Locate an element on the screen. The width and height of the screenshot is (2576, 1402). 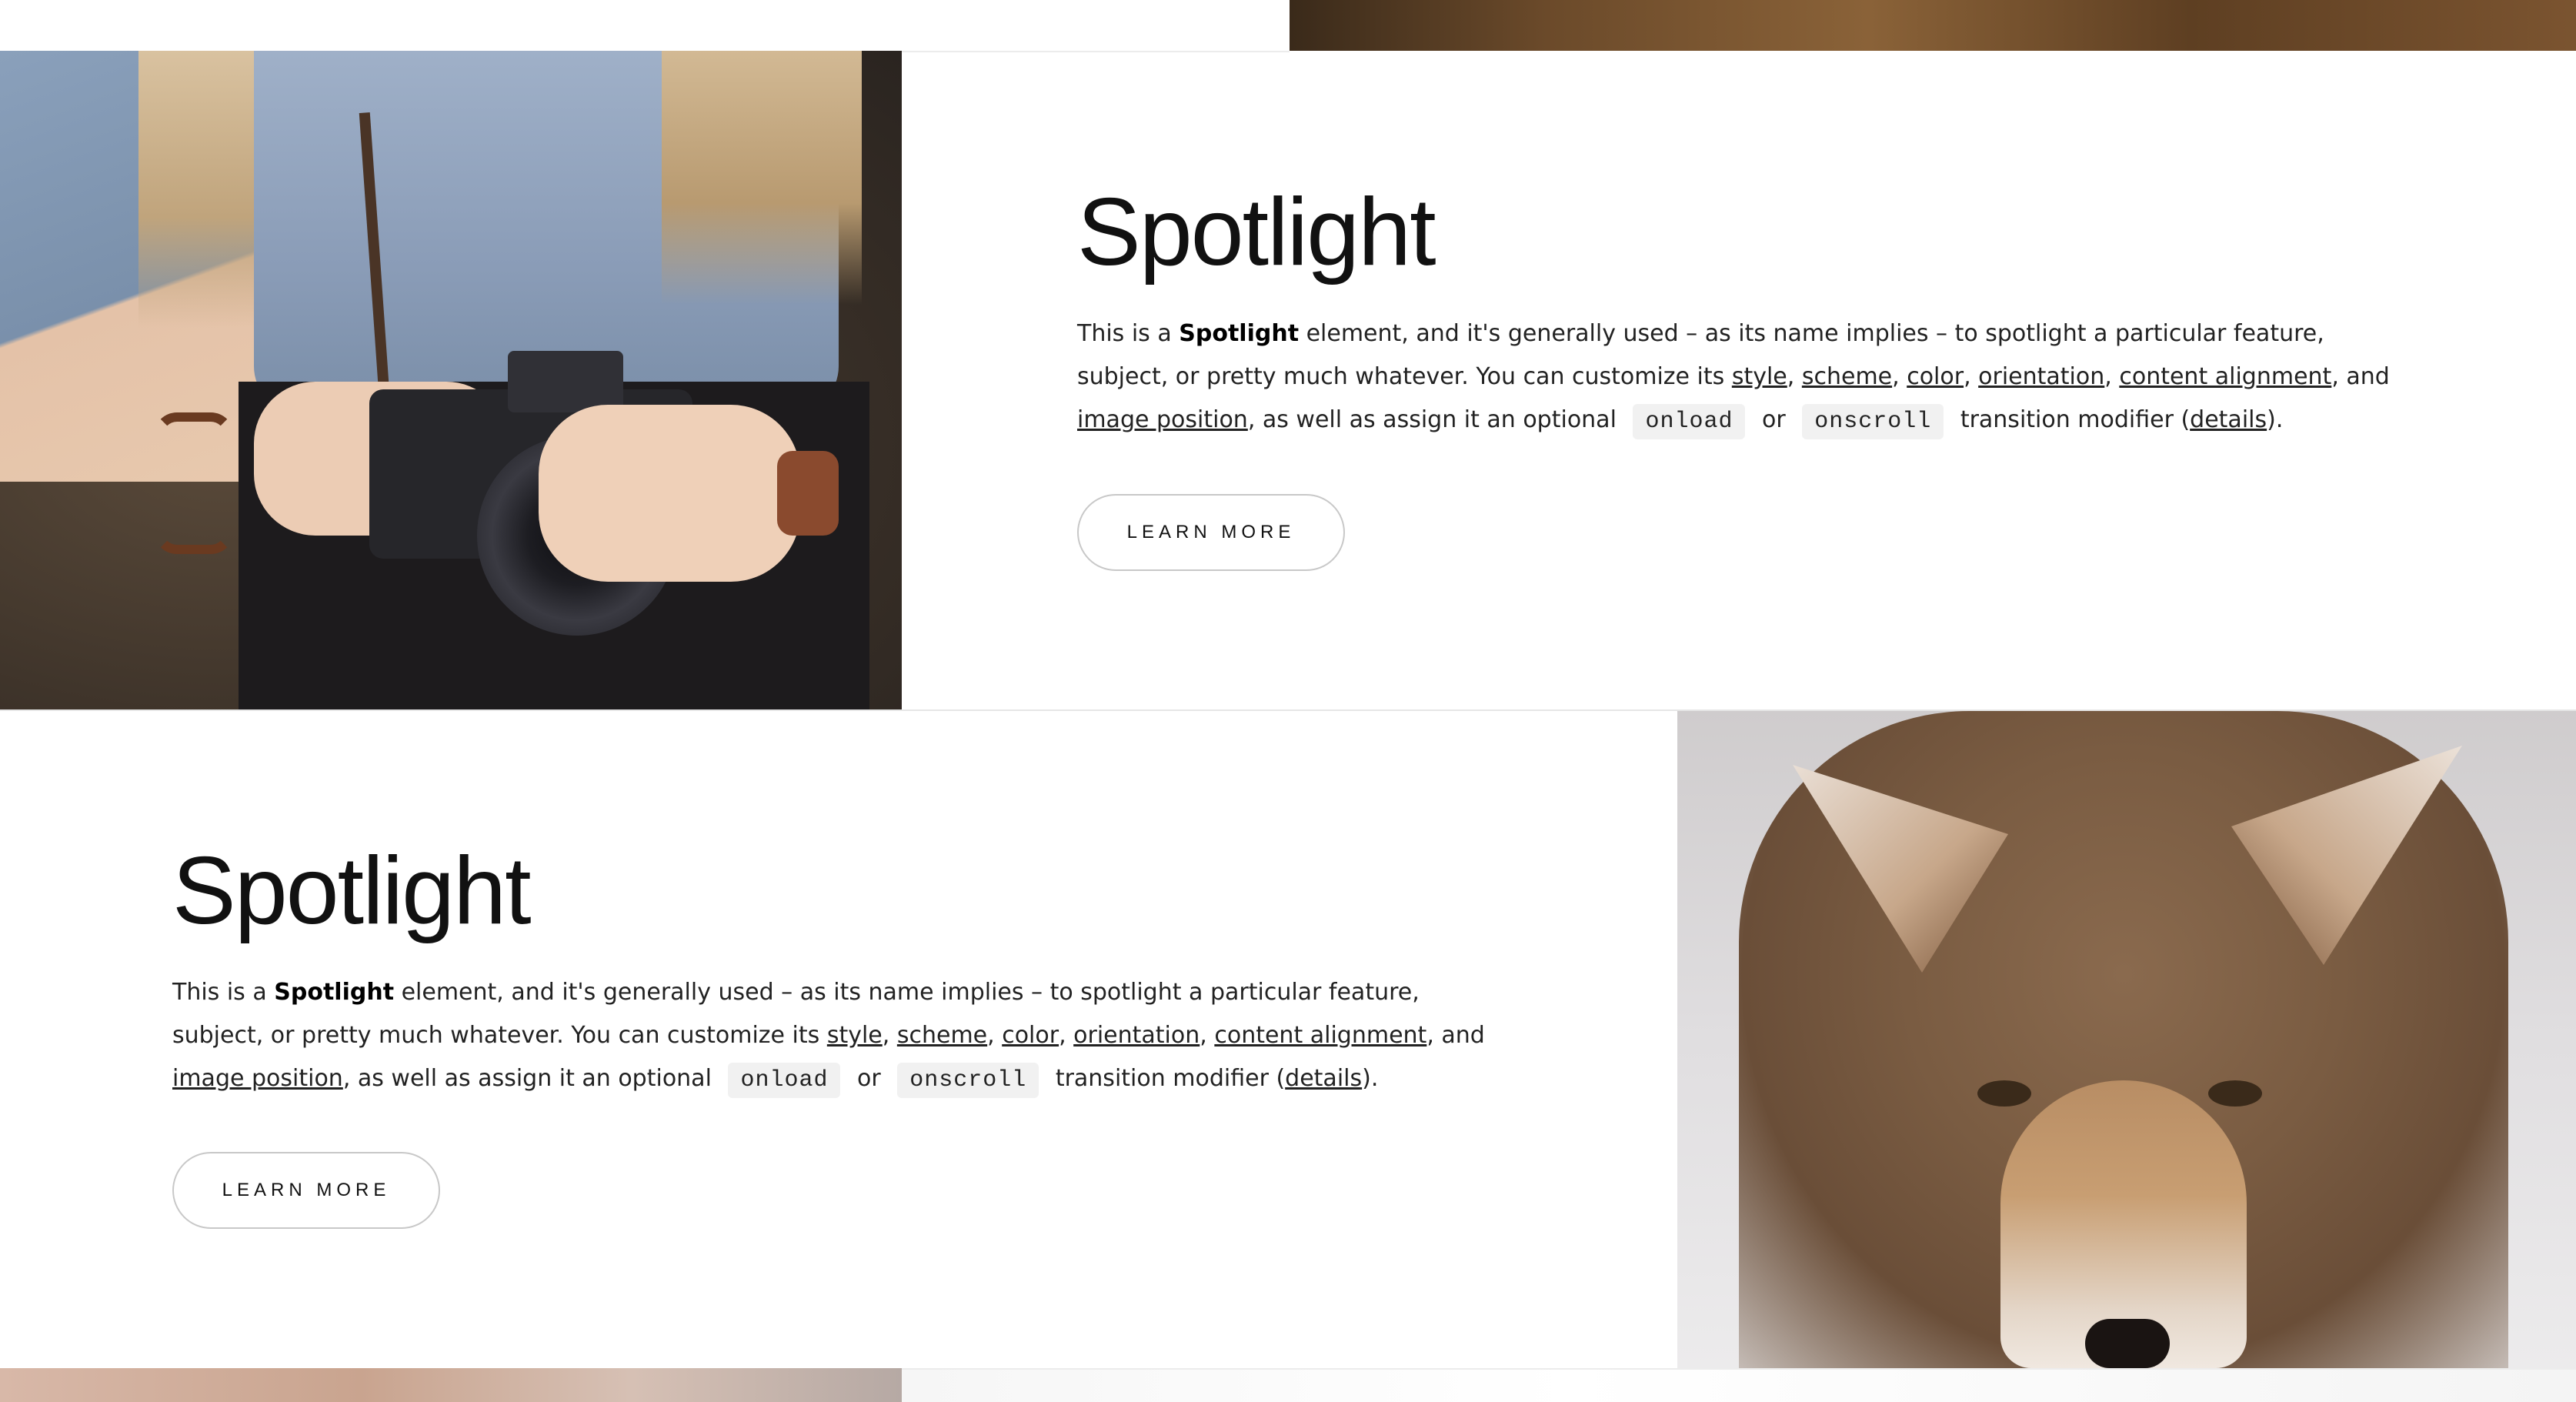
image-detail-bracelet is located at coordinates (194, 483).